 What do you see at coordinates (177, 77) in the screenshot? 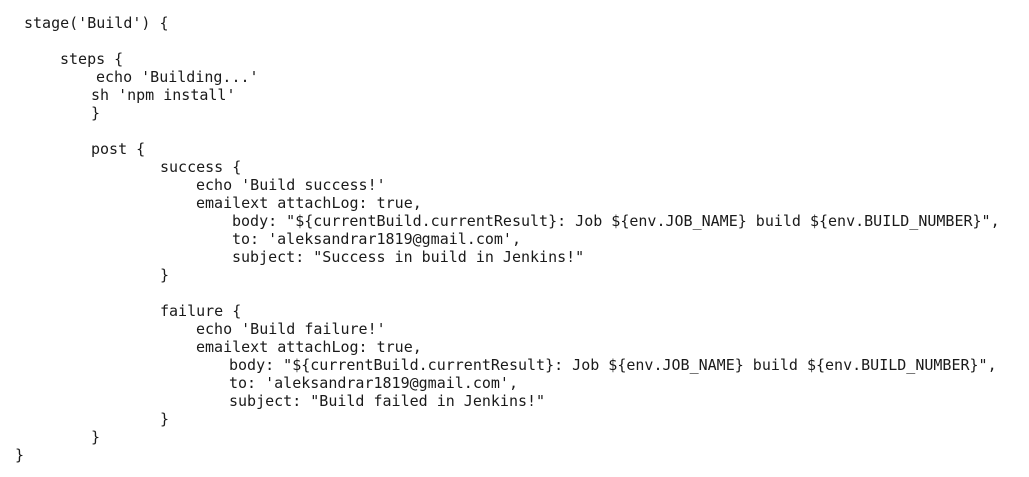
I see `code-line-echo-building: echo 'Building...'` at bounding box center [177, 77].